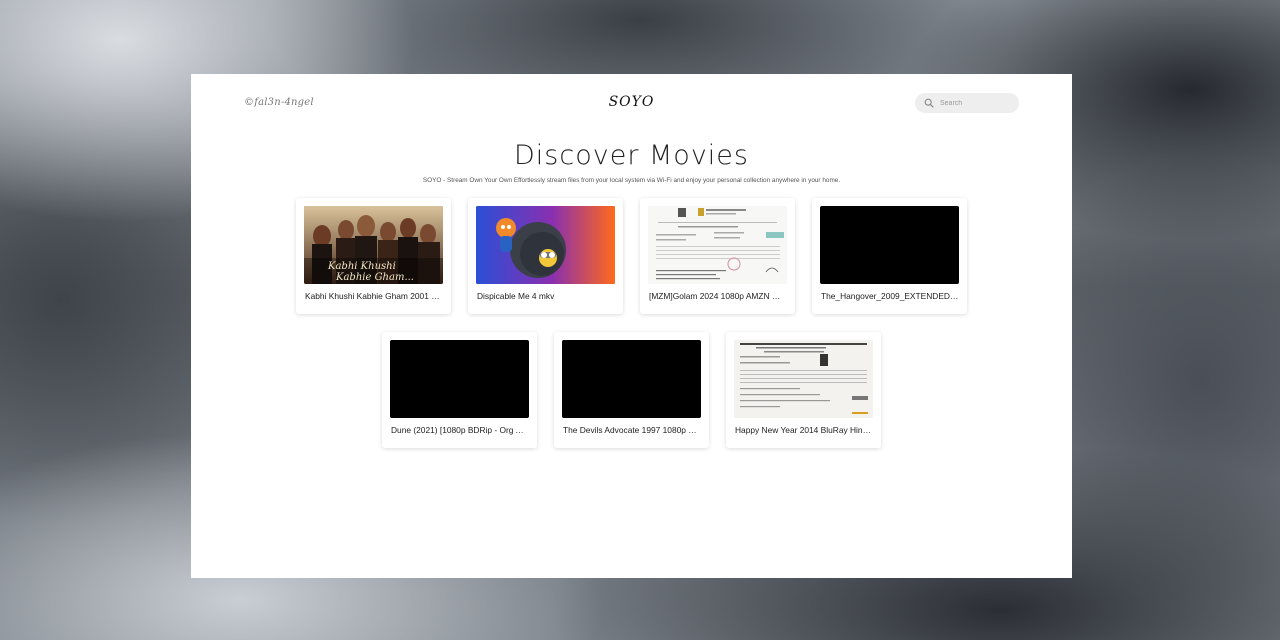 The image size is (1280, 640). What do you see at coordinates (374, 296) in the screenshot?
I see `movie-title: Kabhi Khushi Kabhie Gham 2001 720p` at bounding box center [374, 296].